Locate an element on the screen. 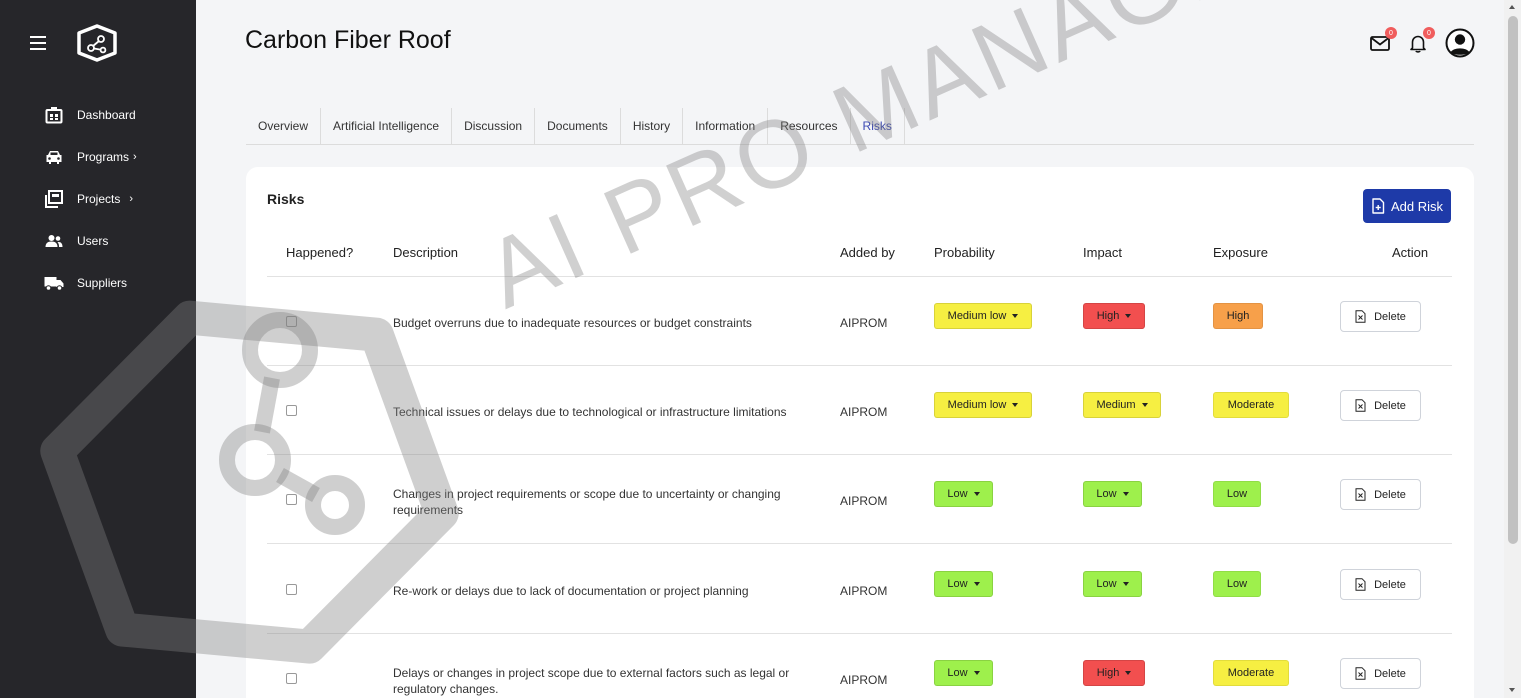 The height and width of the screenshot is (698, 1521). sidebar-item-label: Dashboard is located at coordinates (106, 115).